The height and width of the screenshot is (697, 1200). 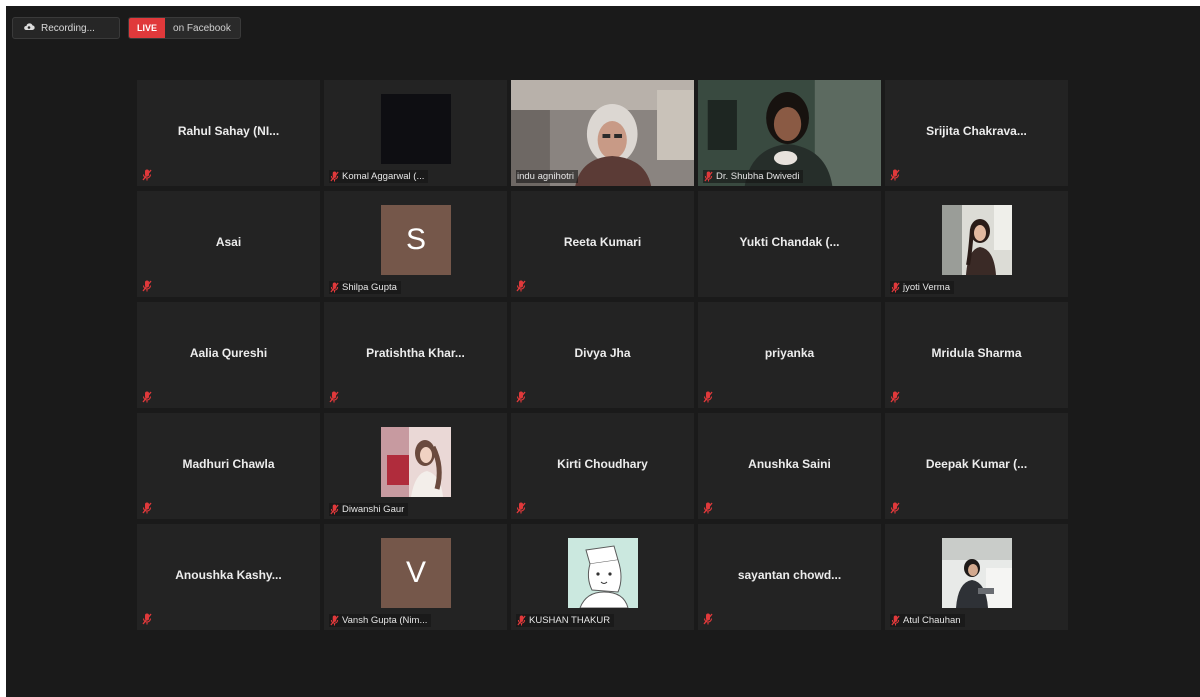 I want to click on letter-avatar: V, so click(x=416, y=573).